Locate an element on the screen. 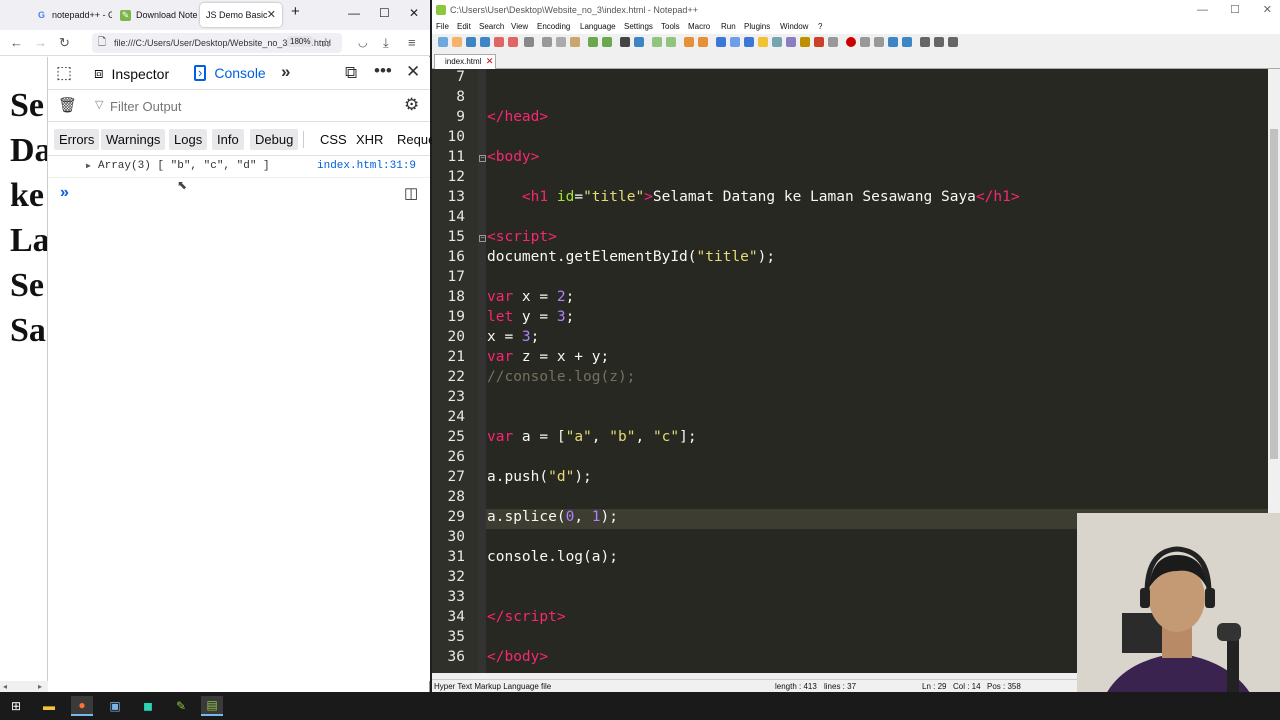  console-prompt-icon: » is located at coordinates (64, 193).